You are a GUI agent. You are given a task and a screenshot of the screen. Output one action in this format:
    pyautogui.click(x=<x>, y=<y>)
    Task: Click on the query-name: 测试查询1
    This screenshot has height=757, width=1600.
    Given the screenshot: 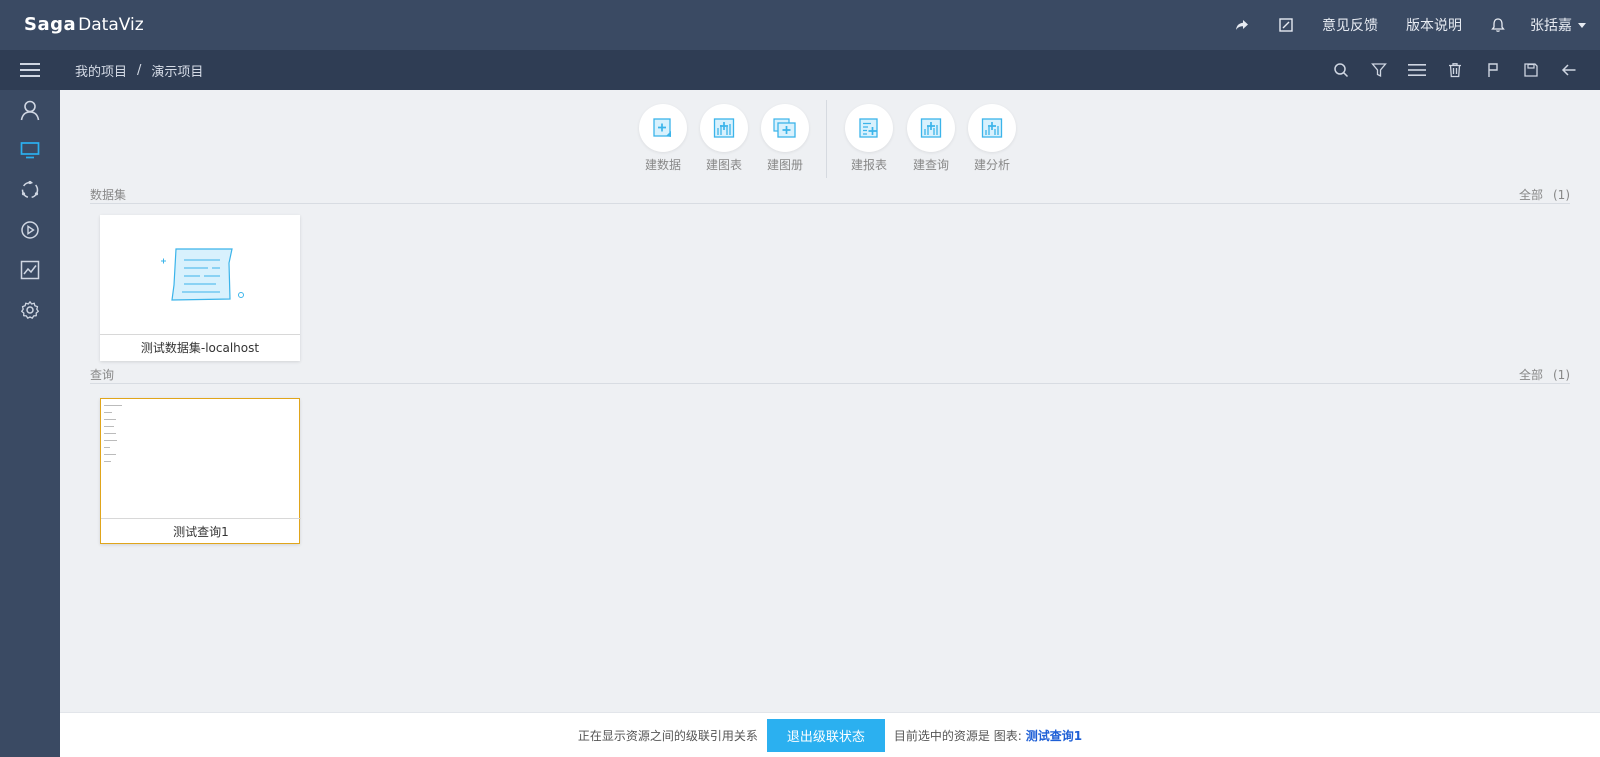 What is the action you would take?
    pyautogui.click(x=201, y=532)
    